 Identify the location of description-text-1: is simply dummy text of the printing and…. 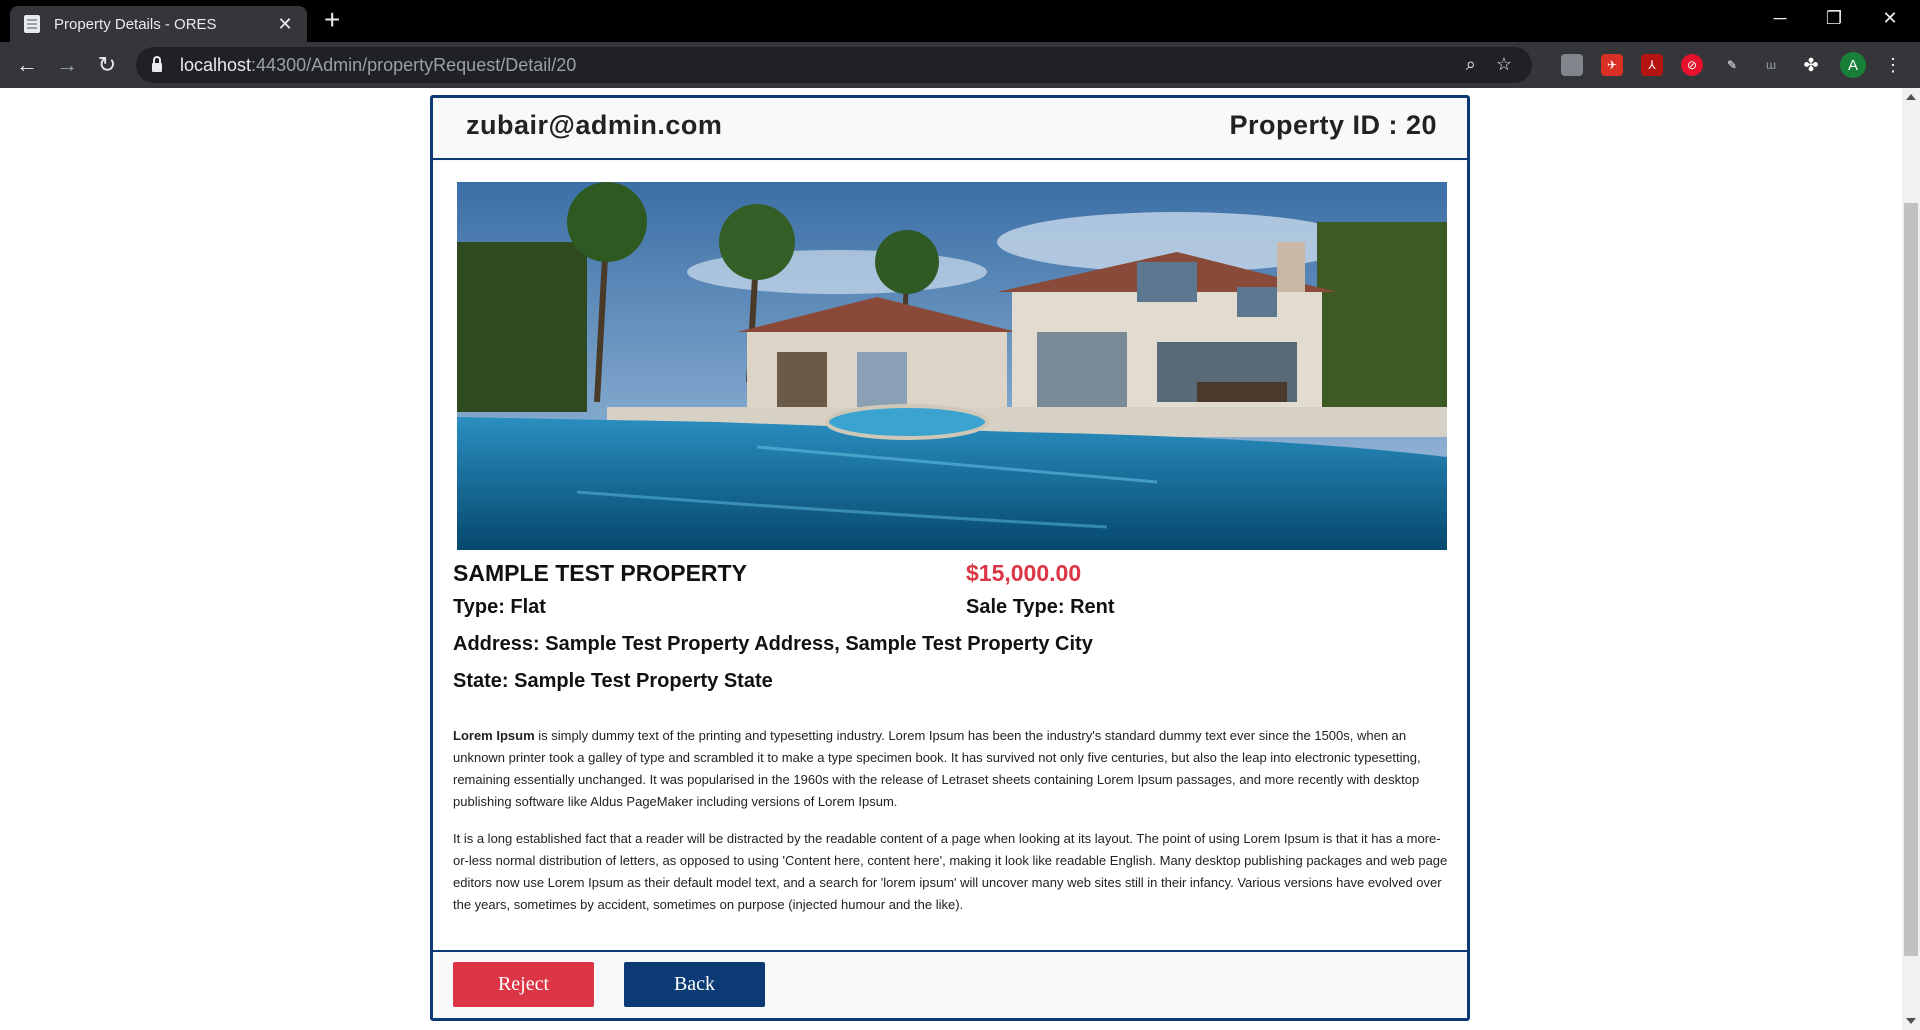
(937, 768).